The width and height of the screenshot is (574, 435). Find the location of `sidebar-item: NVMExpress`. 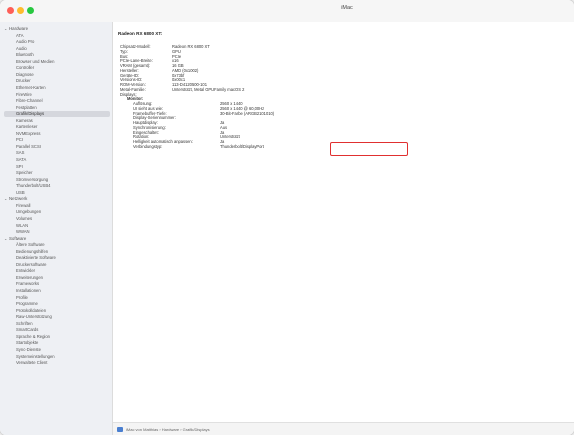

sidebar-item: NVMExpress is located at coordinates (62, 134).